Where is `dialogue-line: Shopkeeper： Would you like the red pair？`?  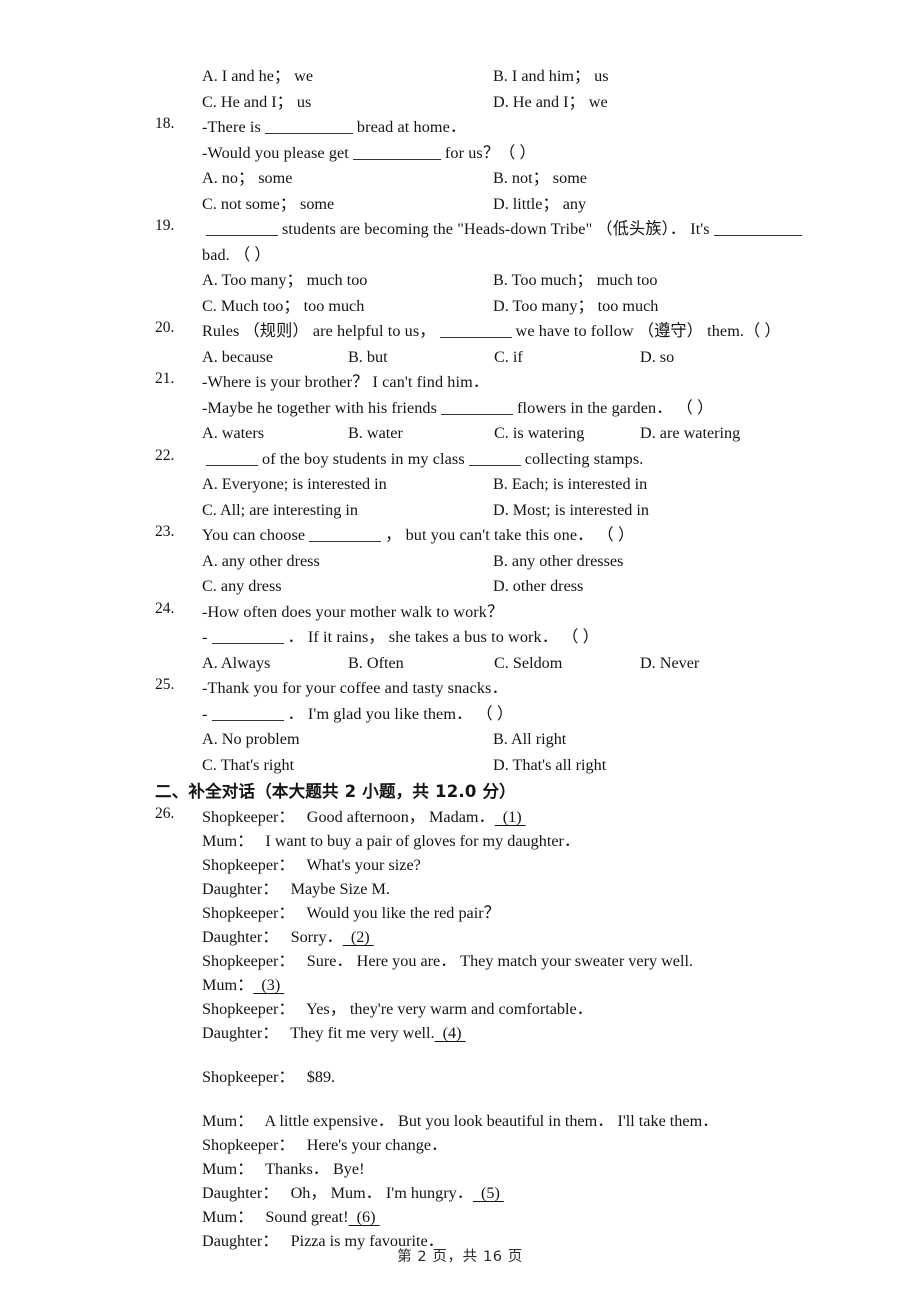 dialogue-line: Shopkeeper： Would you like the red pair？ is located at coordinates (505, 913).